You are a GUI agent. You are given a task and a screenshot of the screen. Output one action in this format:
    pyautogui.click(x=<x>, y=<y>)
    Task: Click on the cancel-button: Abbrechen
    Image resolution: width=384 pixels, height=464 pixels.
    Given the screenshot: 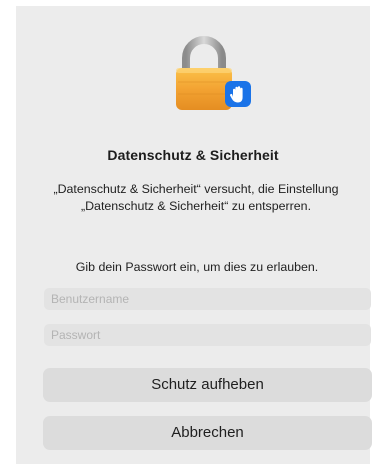 What is the action you would take?
    pyautogui.click(x=207, y=433)
    